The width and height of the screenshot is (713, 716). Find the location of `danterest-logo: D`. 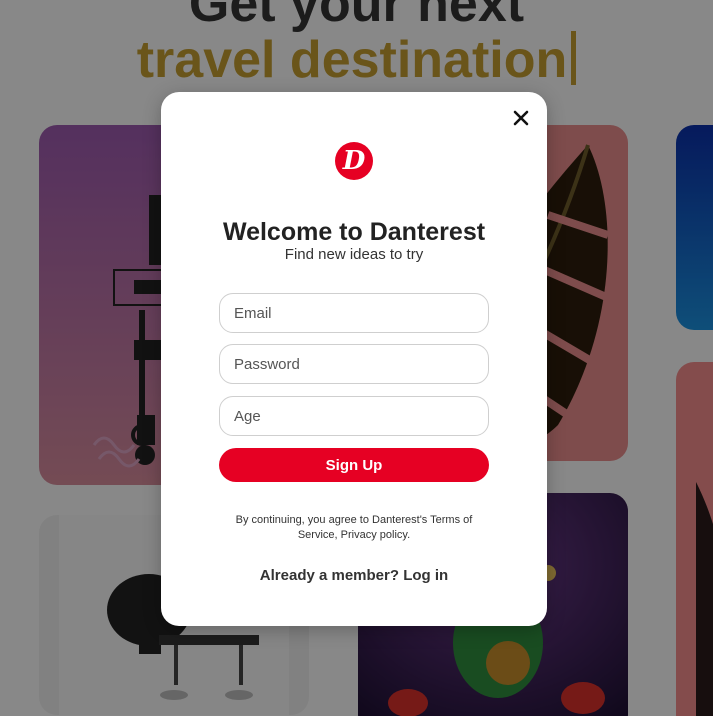

danterest-logo: D is located at coordinates (354, 161).